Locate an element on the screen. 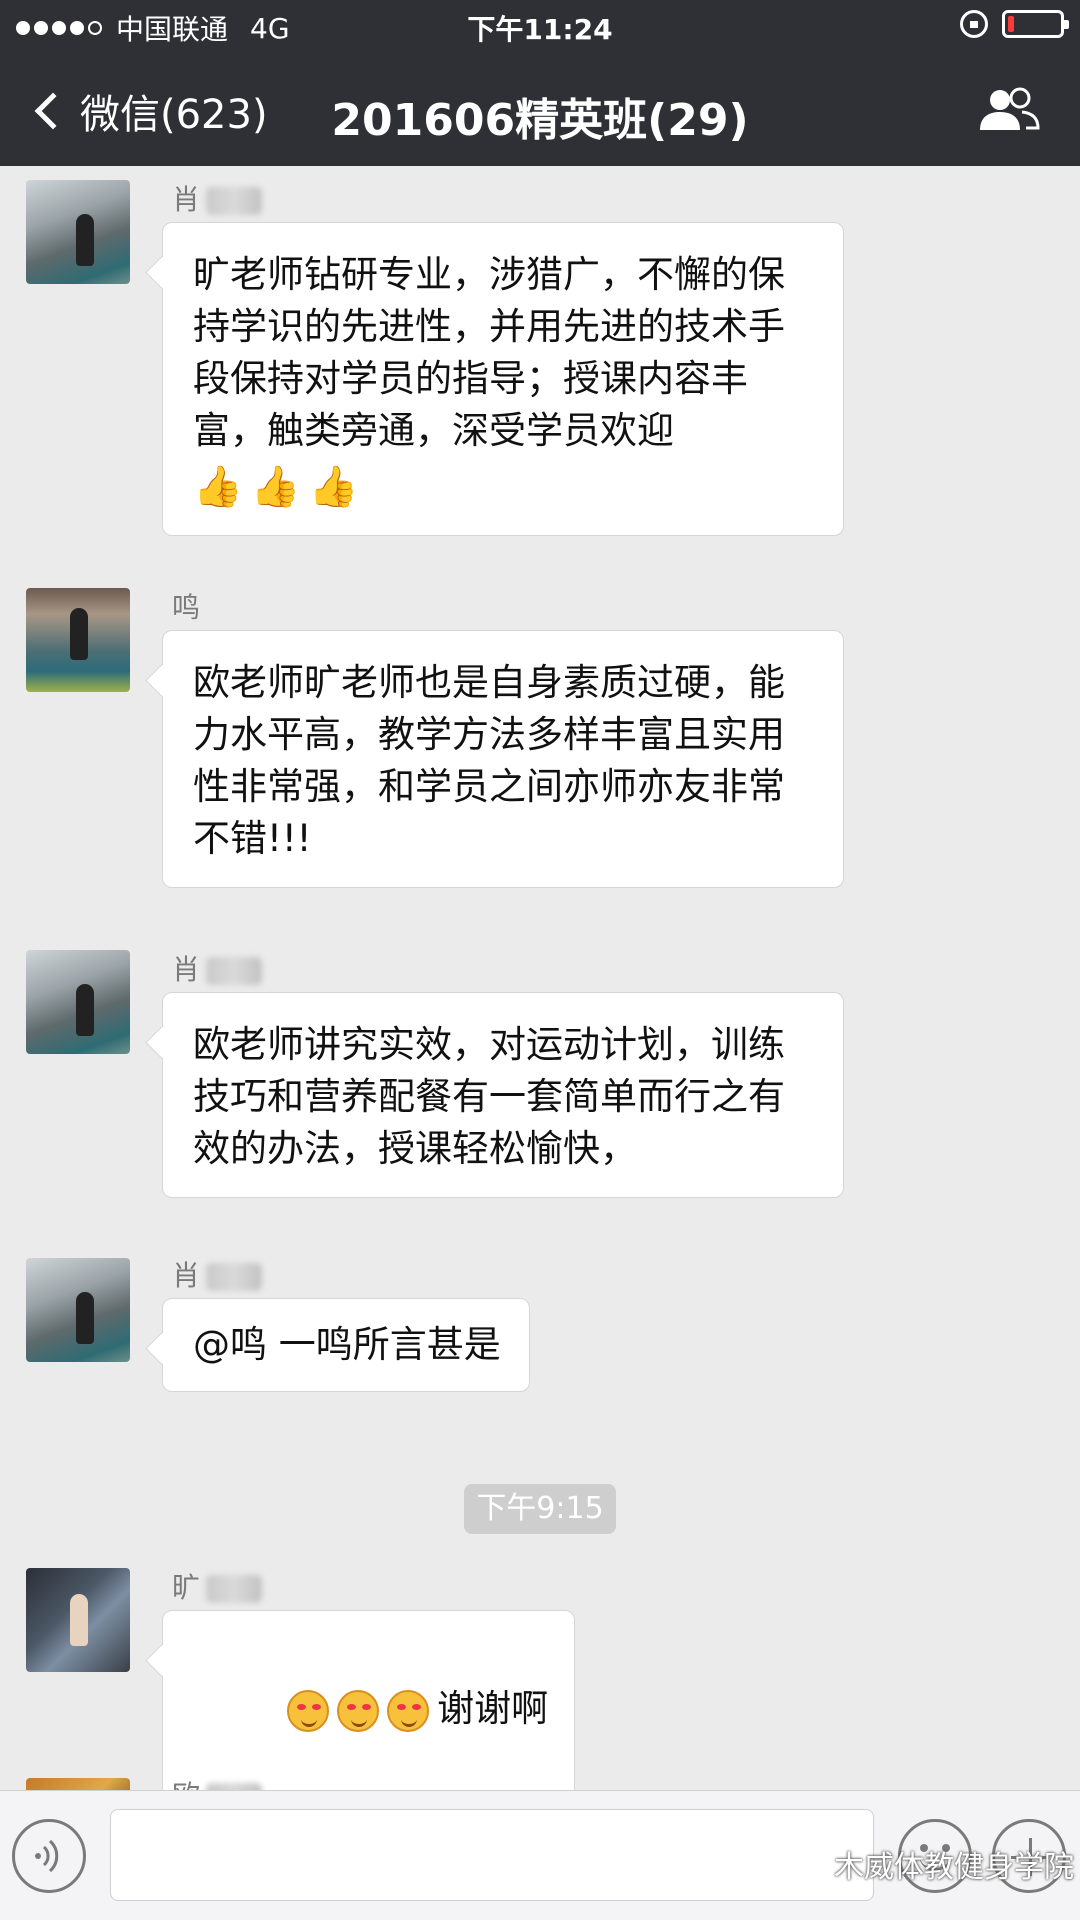 This screenshot has width=1080, height=1920. sender-name-text: 旷 is located at coordinates (186, 1587).